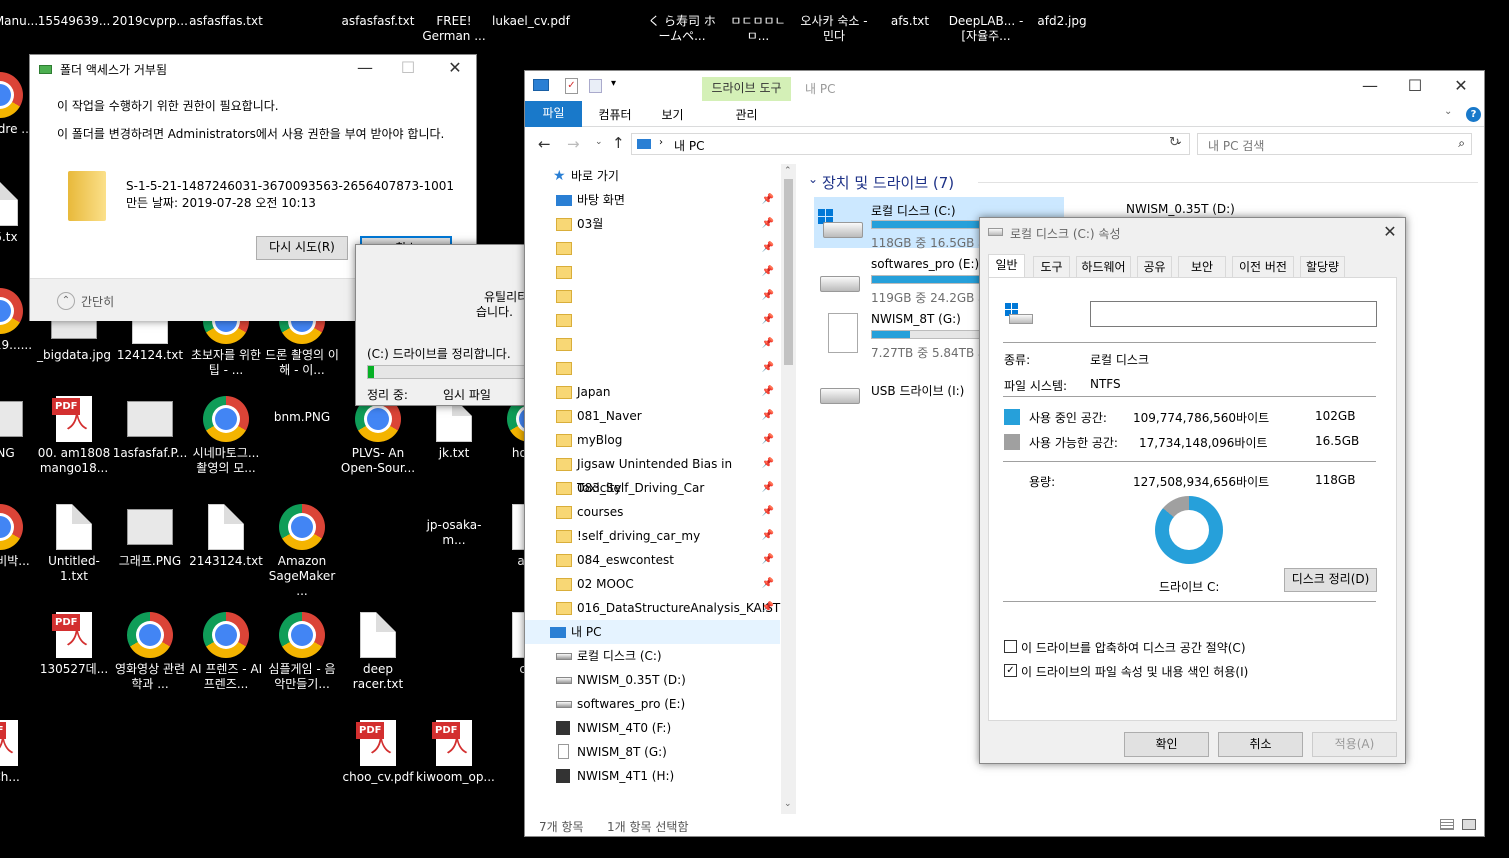 This screenshot has width=1509, height=858. What do you see at coordinates (66, 301) in the screenshot?
I see `collapse-chevron-icon: ⌃` at bounding box center [66, 301].